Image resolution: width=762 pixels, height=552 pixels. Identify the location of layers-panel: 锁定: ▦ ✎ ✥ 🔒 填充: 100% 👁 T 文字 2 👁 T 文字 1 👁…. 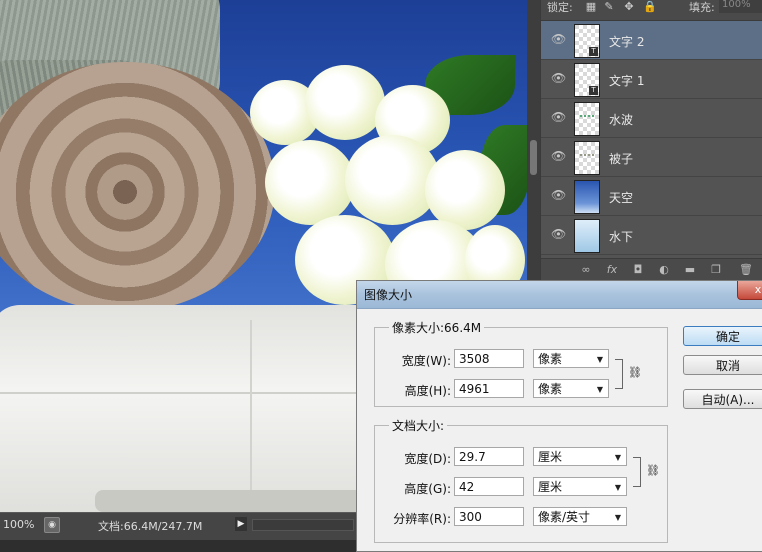
(651, 140).